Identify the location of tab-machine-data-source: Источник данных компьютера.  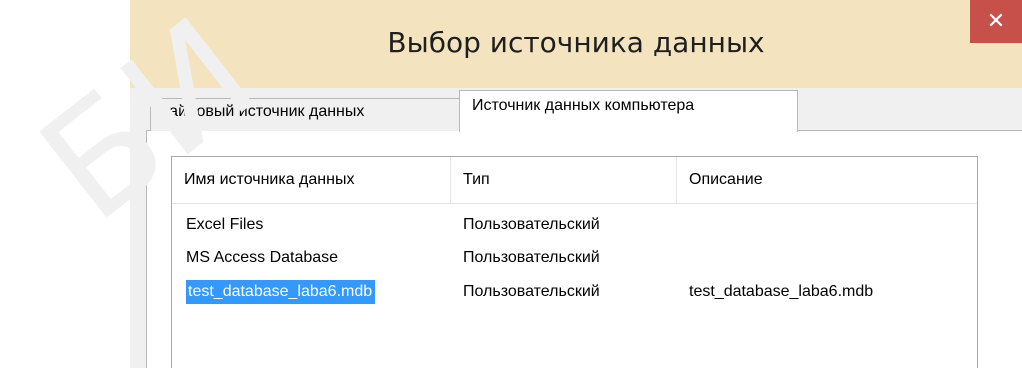
(628, 111).